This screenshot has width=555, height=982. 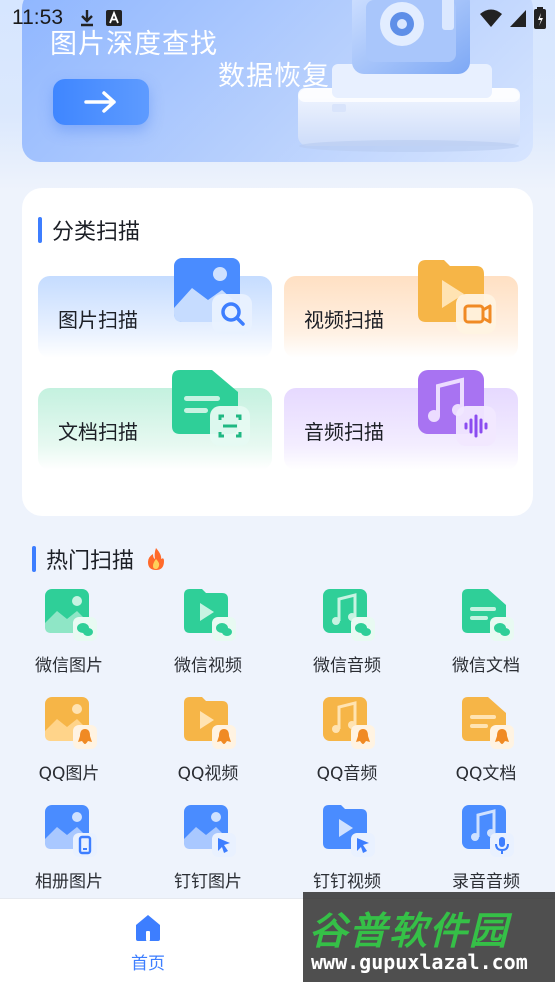 I want to click on hot-section-title: 热门扫描, so click(x=99, y=559).